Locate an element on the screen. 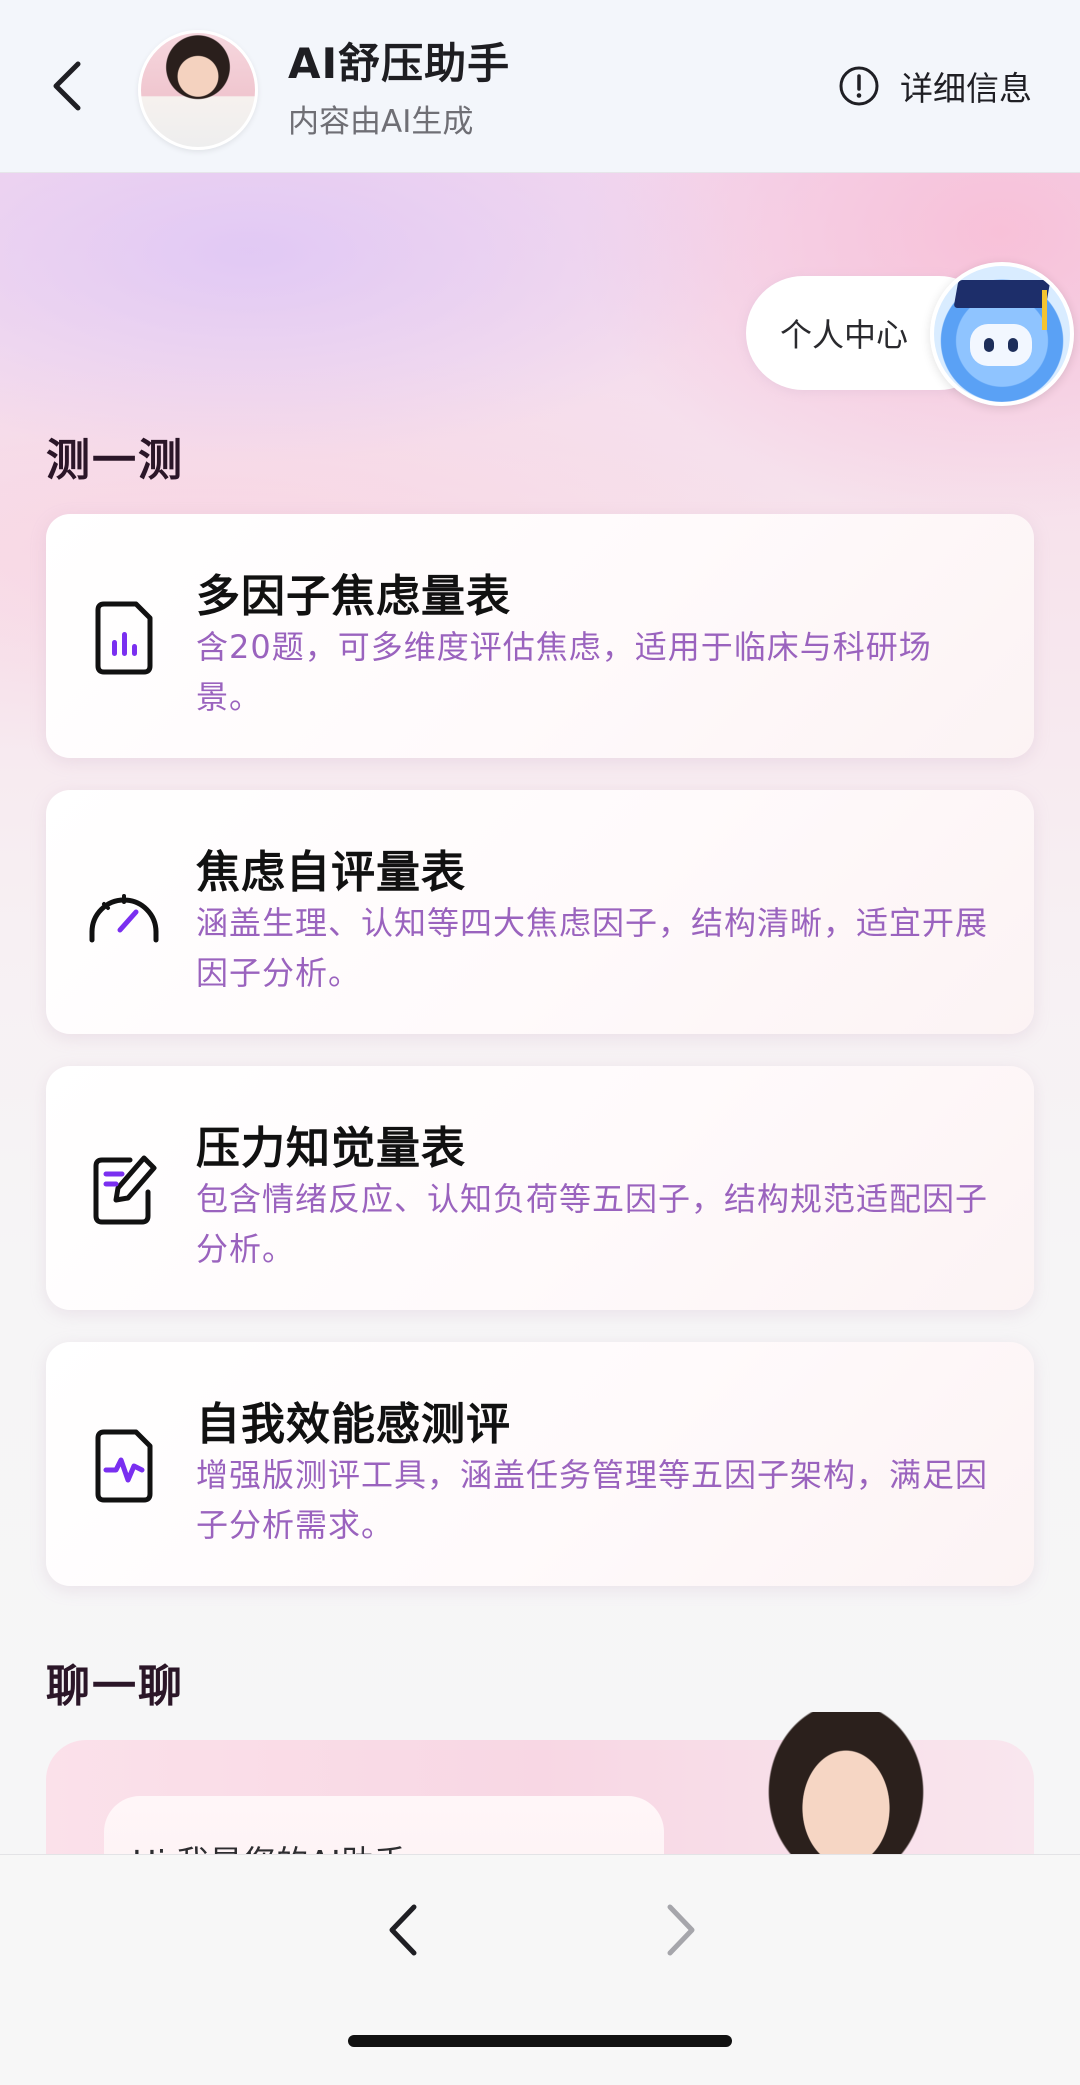 The height and width of the screenshot is (2085, 1080). test-title: 压力知觉量表 is located at coordinates (331, 1148).